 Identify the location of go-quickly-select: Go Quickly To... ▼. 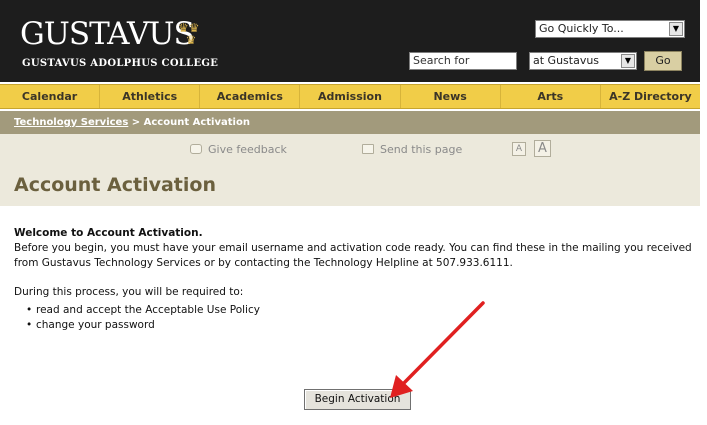
(610, 29).